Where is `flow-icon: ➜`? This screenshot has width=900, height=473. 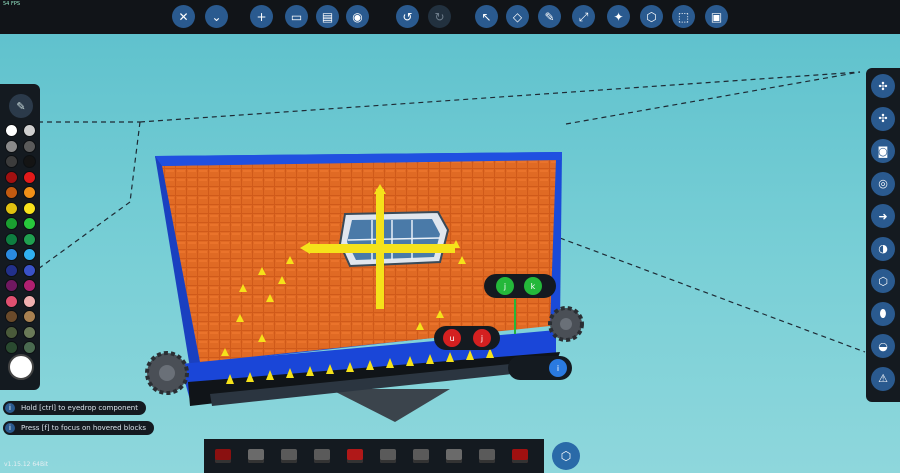
flow-icon: ➜ is located at coordinates (883, 216).